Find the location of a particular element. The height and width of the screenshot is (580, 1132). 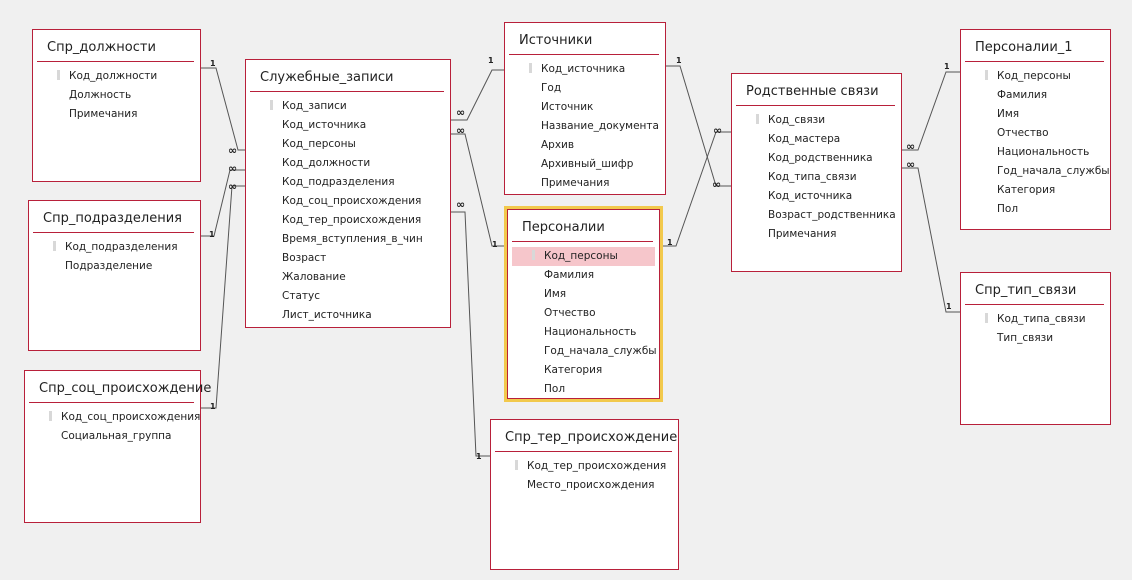

field-row: Код_родственника is located at coordinates (816, 158).